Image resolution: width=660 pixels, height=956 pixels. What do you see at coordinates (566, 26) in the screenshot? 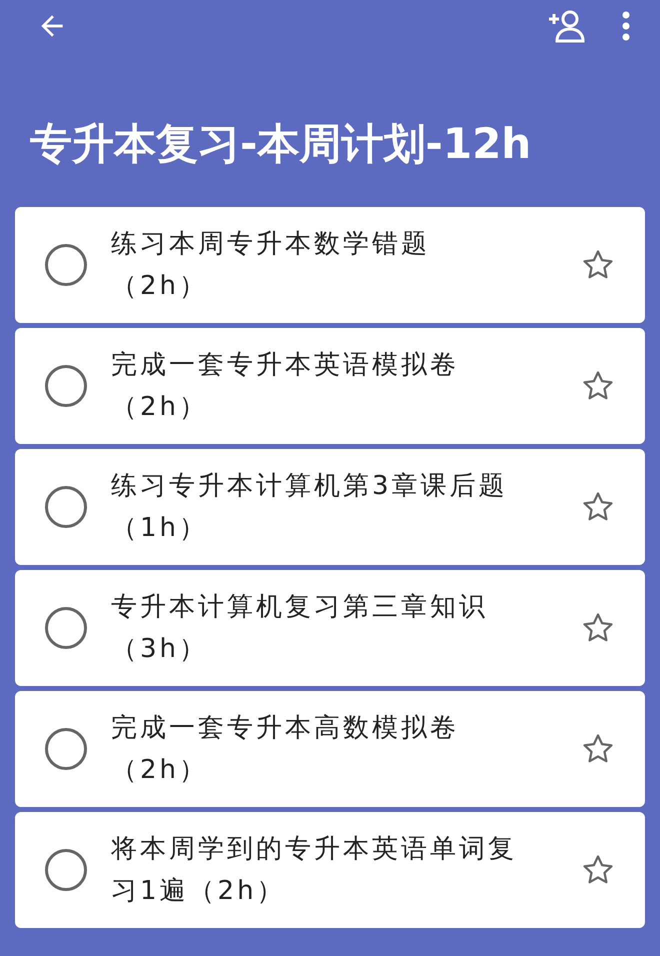
I see `add-person-icon` at bounding box center [566, 26].